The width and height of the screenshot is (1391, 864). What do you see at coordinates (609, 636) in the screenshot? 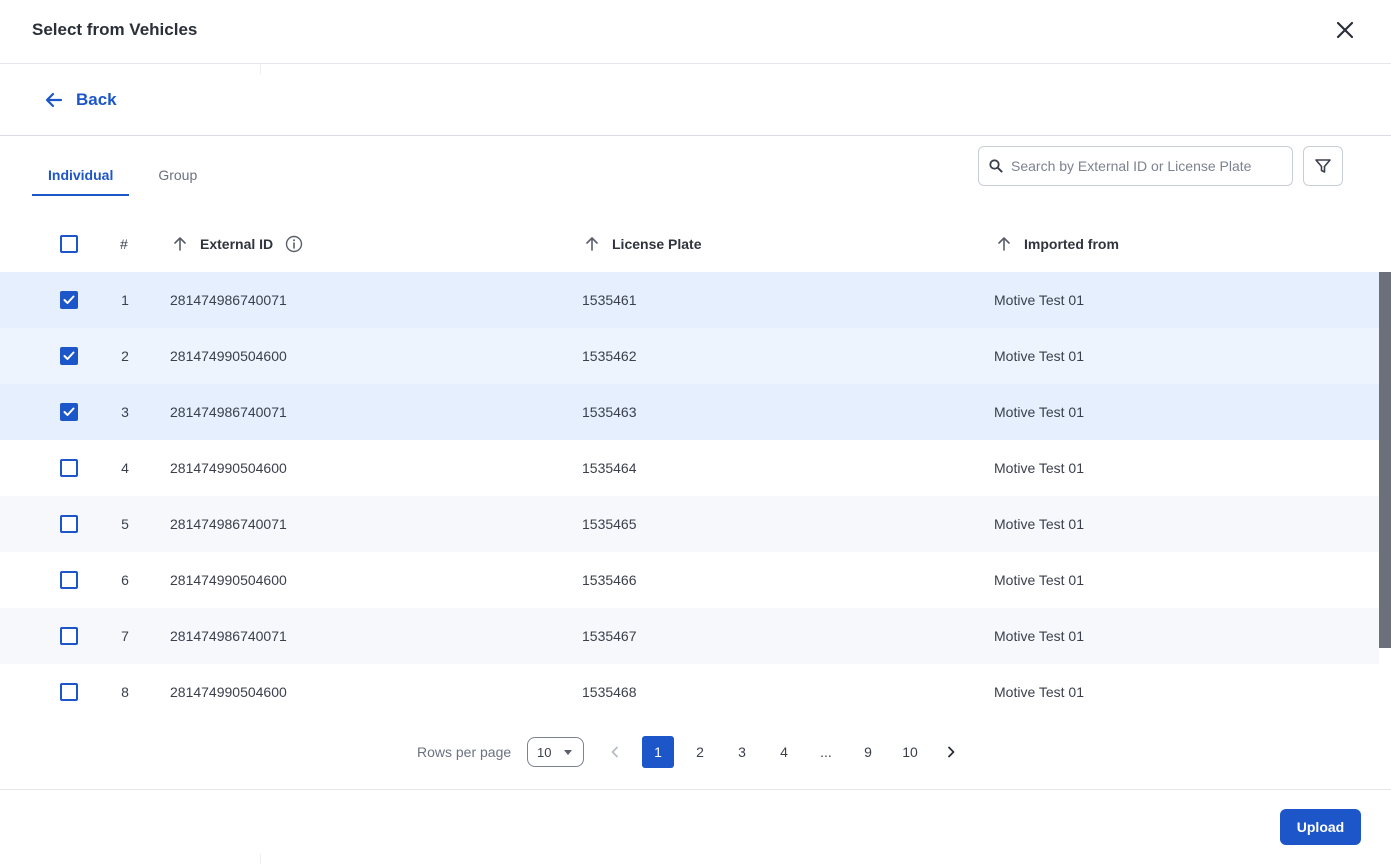
I see `license-plate-cell: 1535467` at bounding box center [609, 636].